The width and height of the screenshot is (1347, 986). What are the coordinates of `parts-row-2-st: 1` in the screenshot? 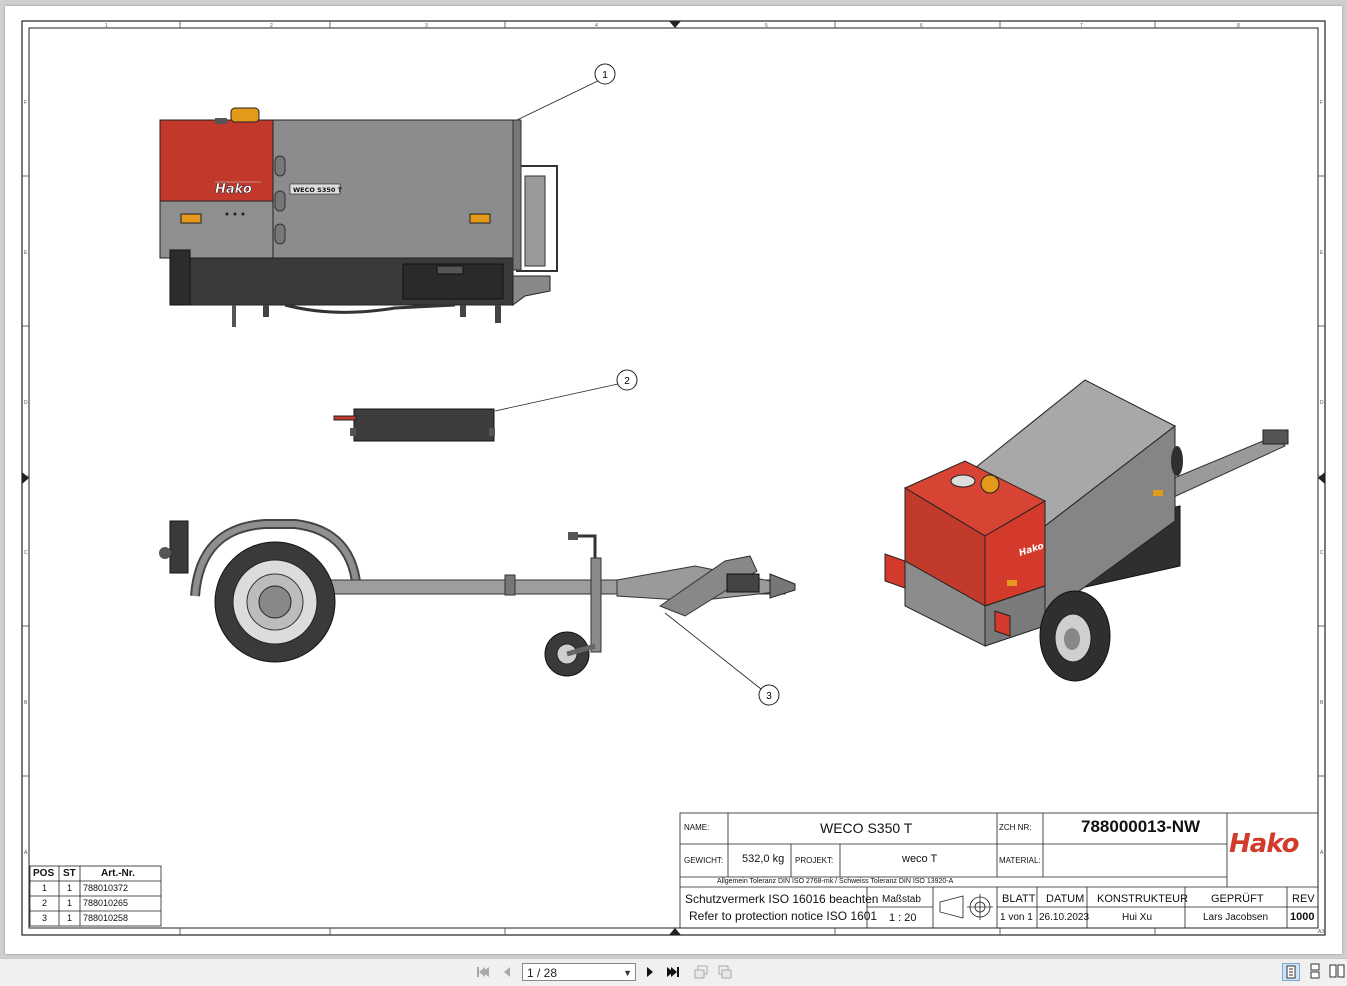 It's located at (70, 903).